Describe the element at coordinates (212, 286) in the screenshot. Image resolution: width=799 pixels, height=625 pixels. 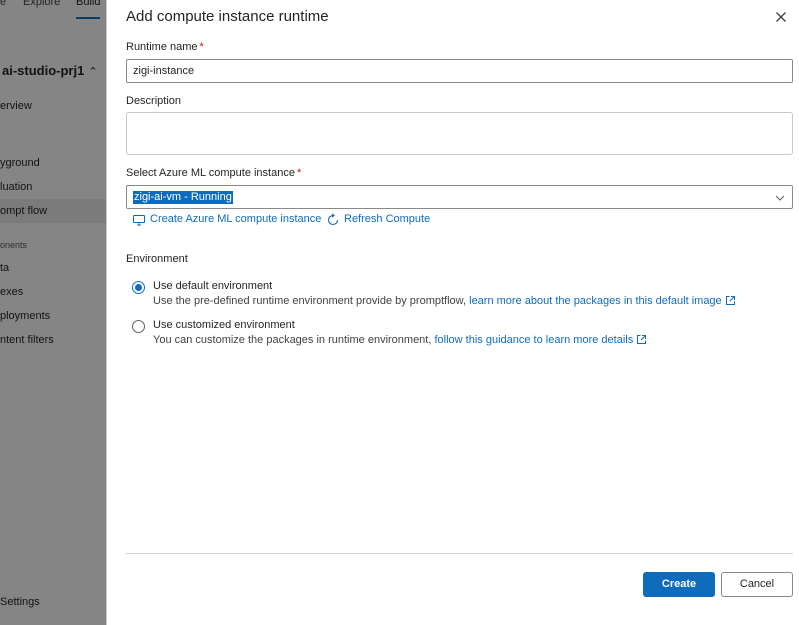
I see `default-environment-title: Use default environment` at that location.